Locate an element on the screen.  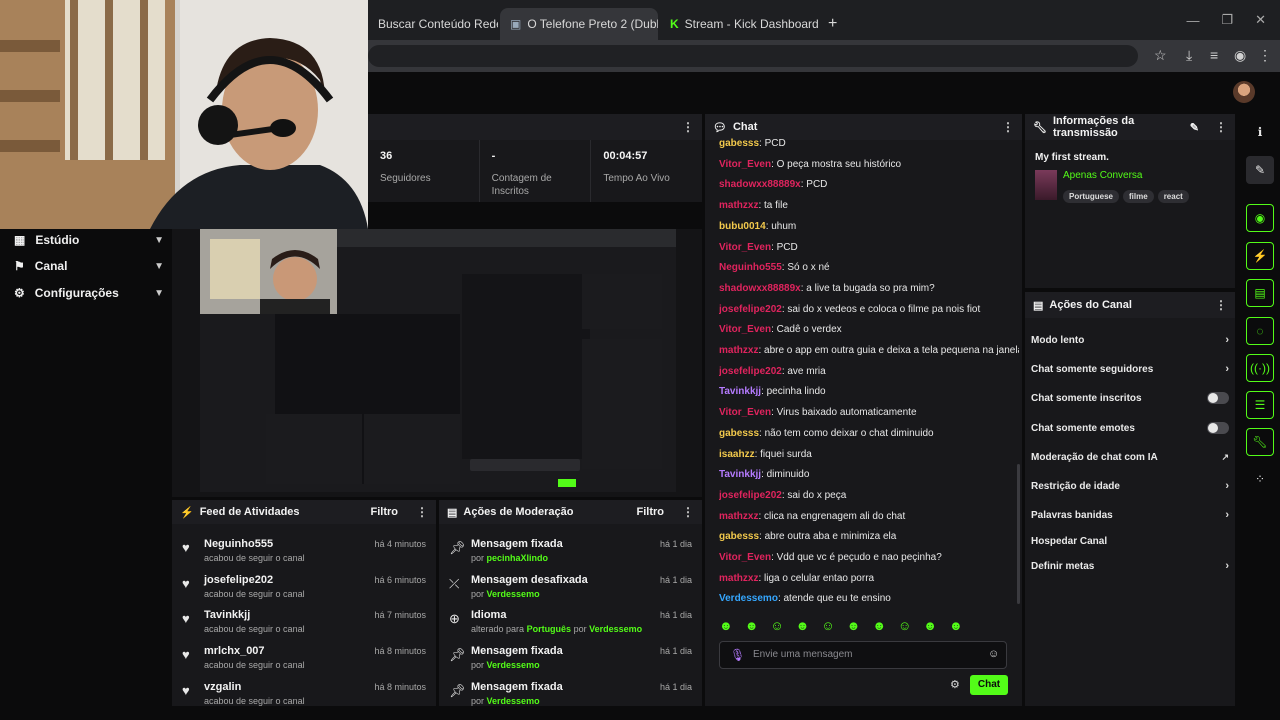
emotes-only-toggle is located at coordinates (1218, 428).